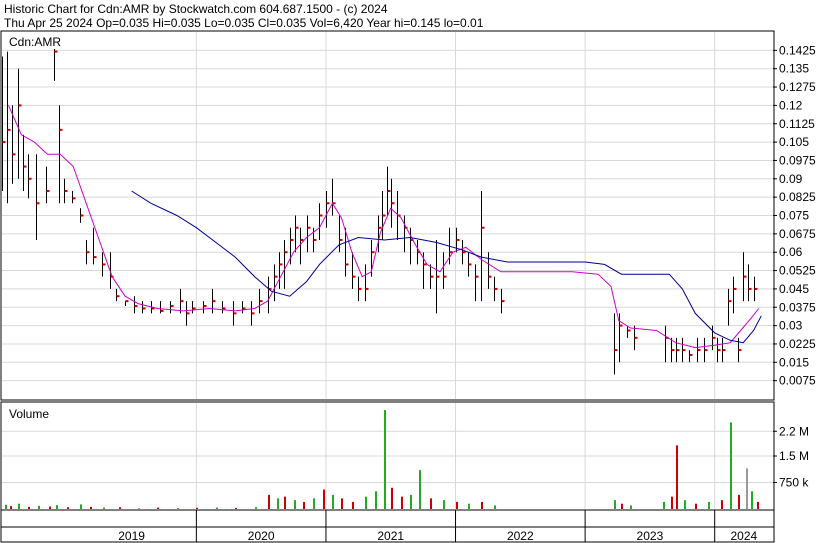  I want to click on price-ytick-label: 0.0525, so click(797, 271).